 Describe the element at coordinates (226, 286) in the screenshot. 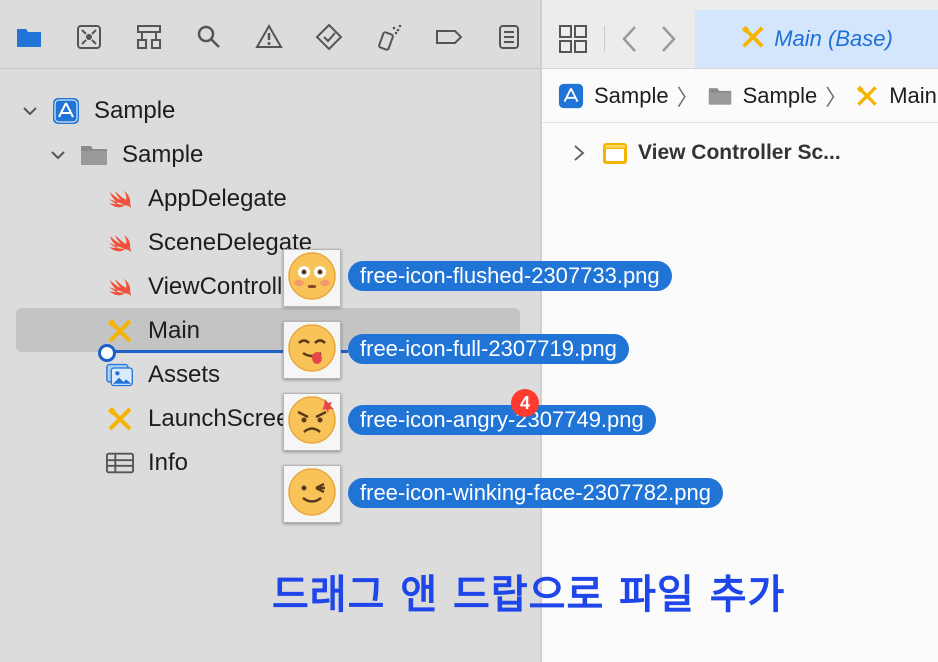

I see `tree-row-label: ViewController` at that location.